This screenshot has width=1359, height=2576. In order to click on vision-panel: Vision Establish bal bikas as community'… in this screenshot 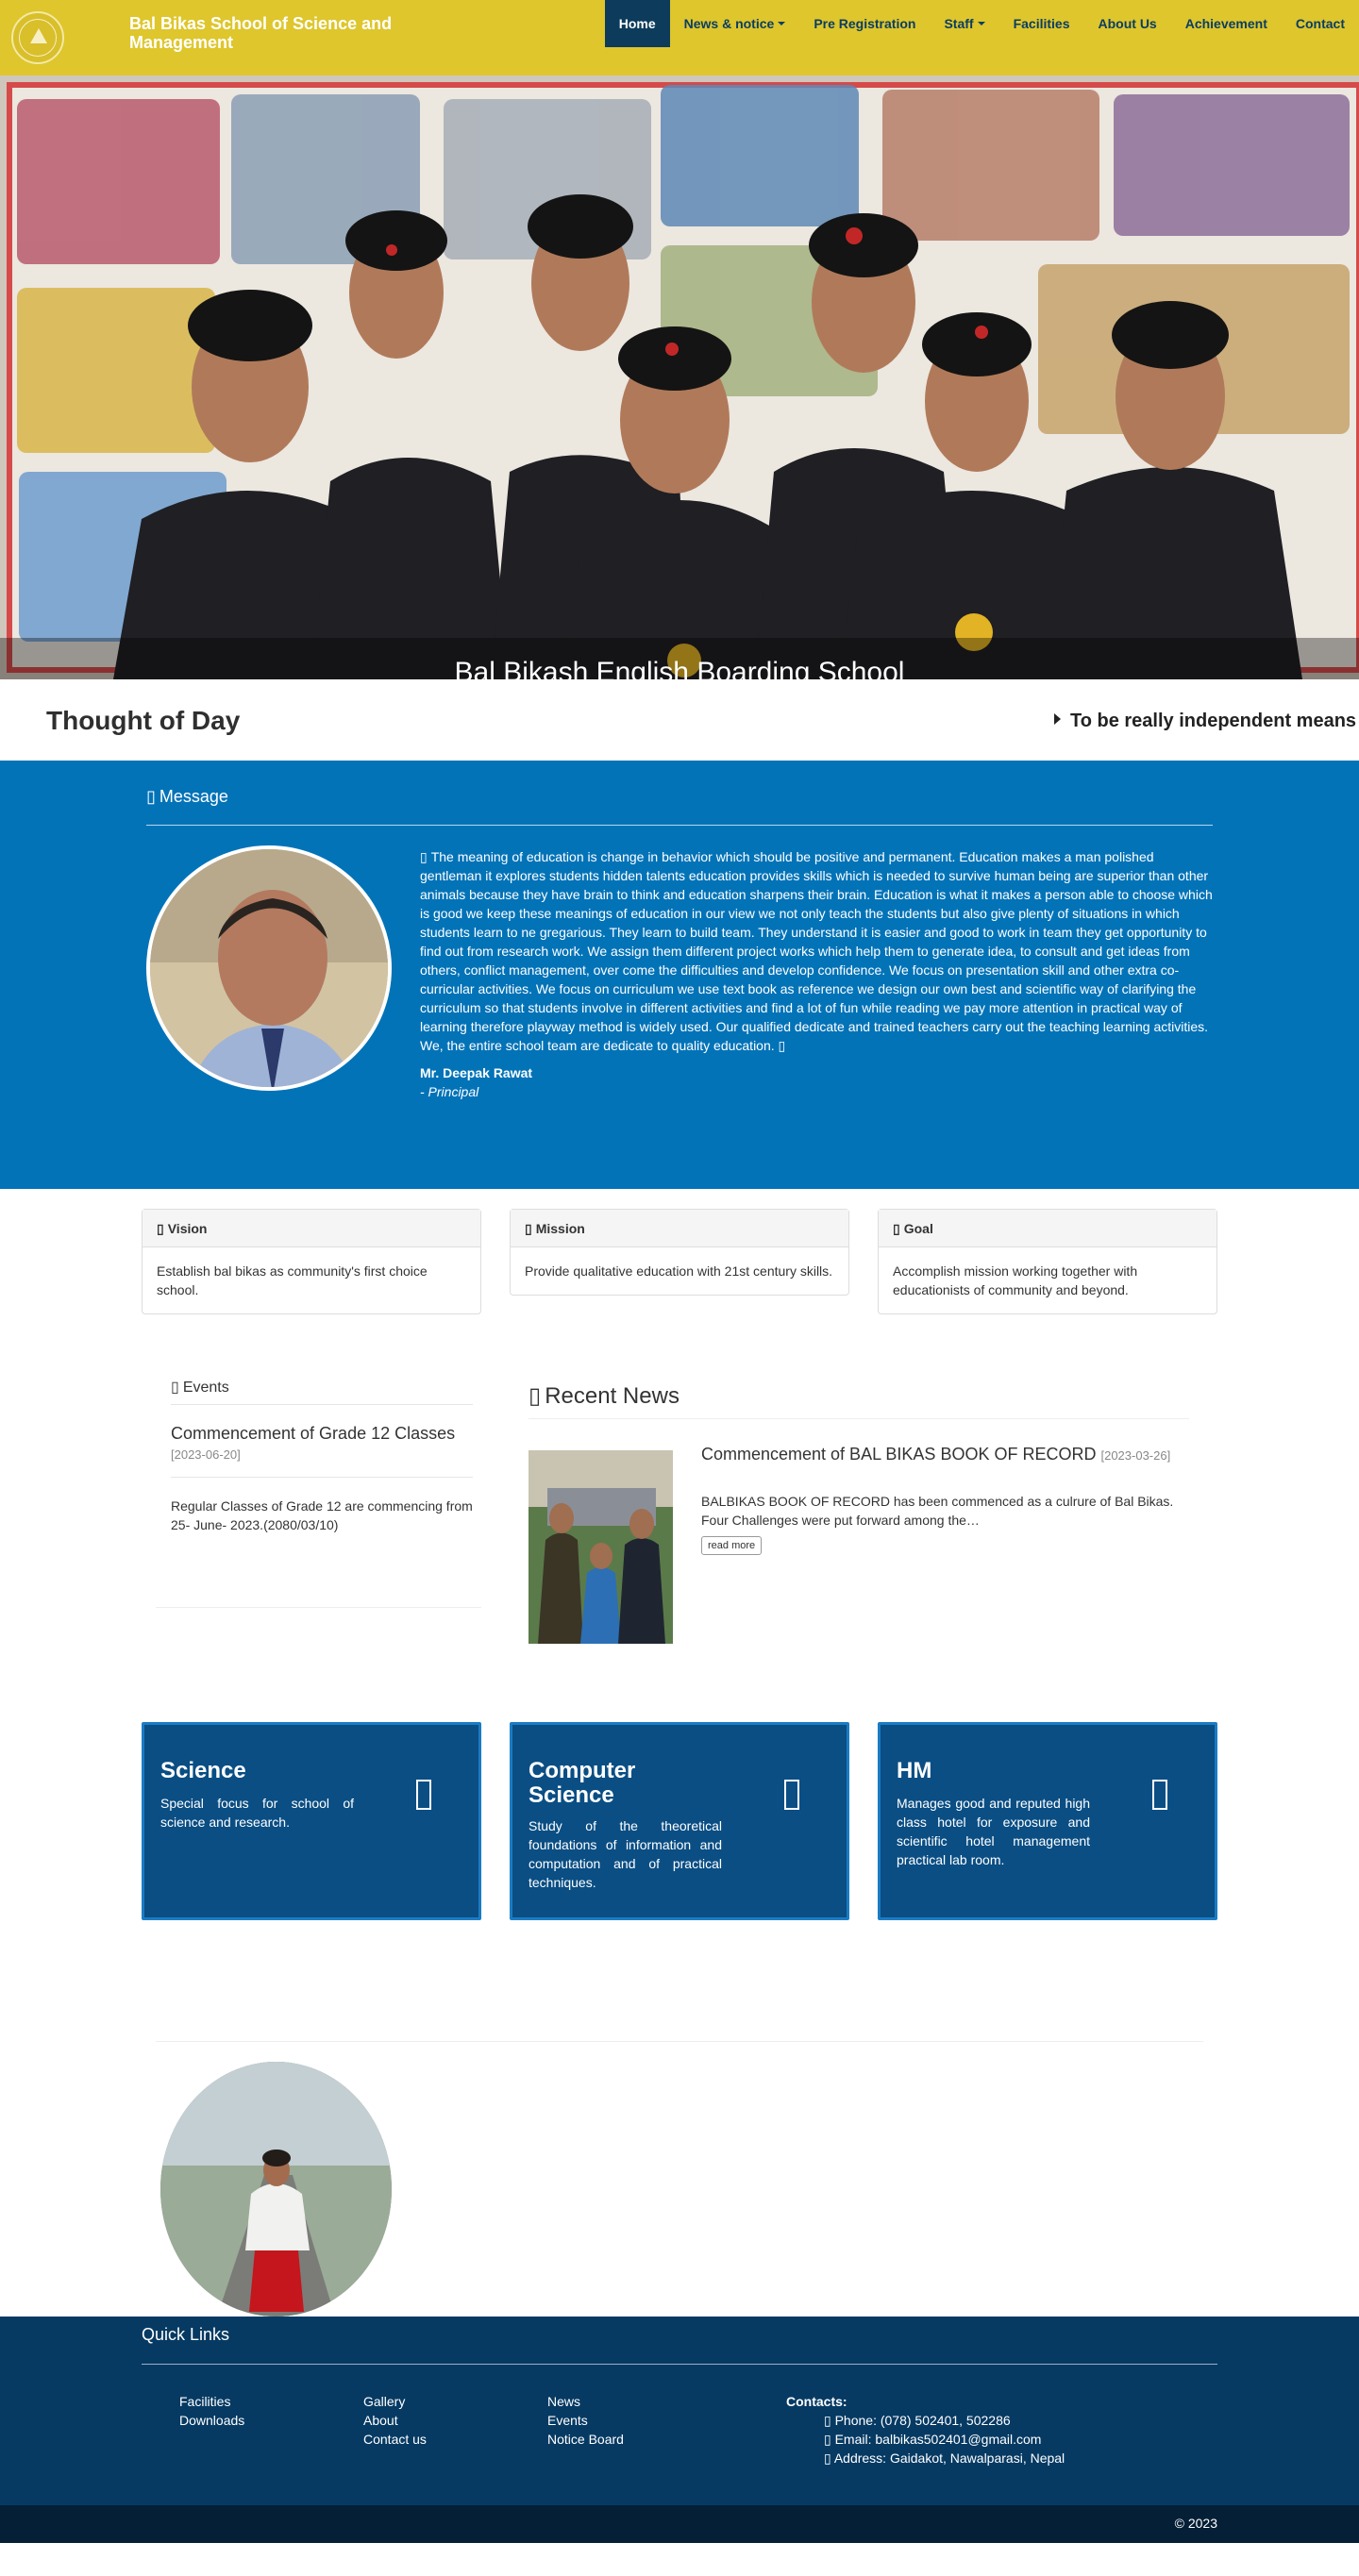, I will do `click(311, 1261)`.